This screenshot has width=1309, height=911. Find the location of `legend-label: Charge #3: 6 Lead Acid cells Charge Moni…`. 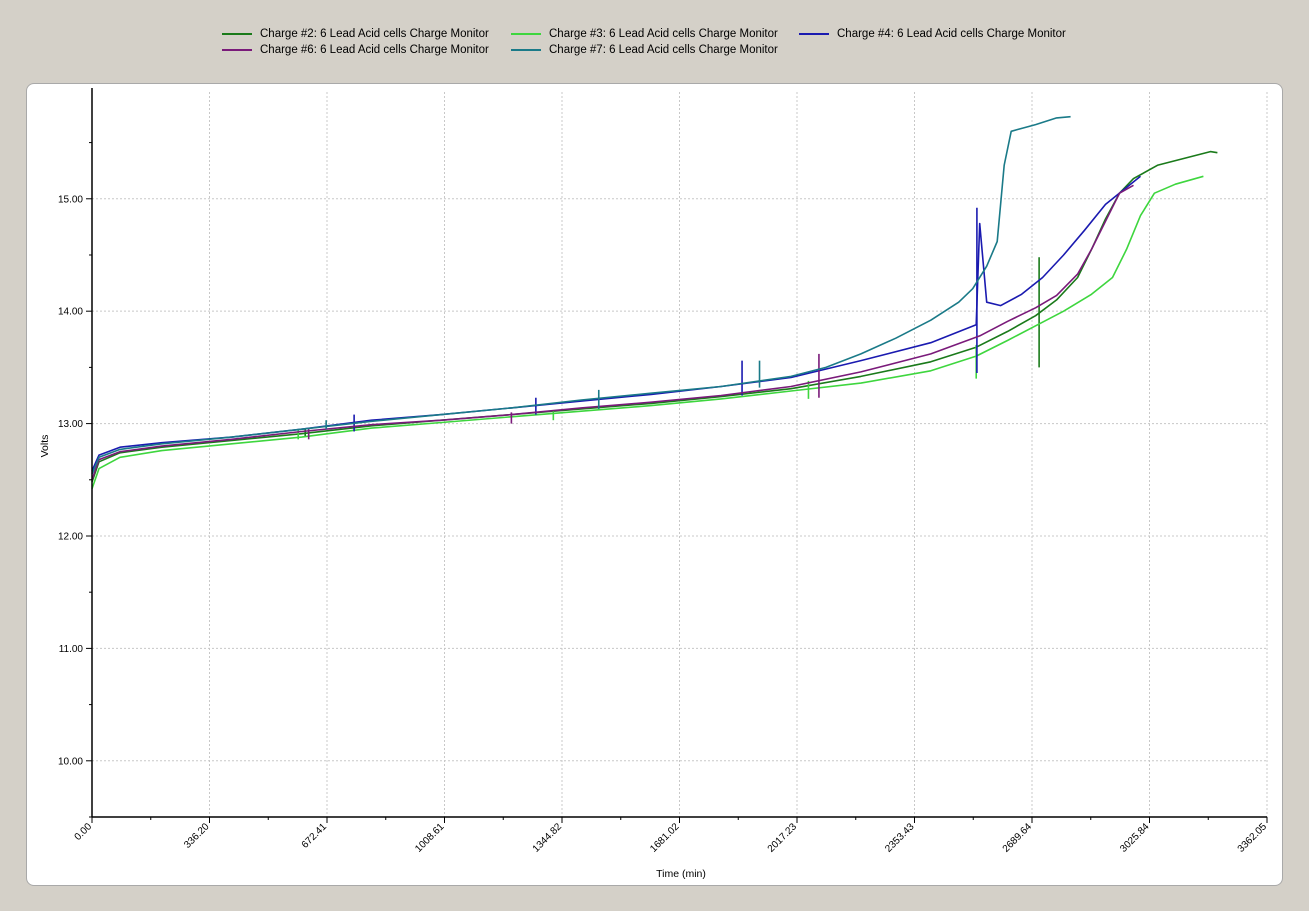

legend-label: Charge #3: 6 Lead Acid cells Charge Moni… is located at coordinates (663, 34).